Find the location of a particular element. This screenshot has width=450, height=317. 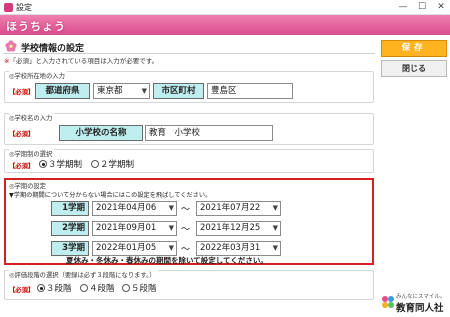

grading-required-label: 【必須】 is located at coordinates (22, 290).